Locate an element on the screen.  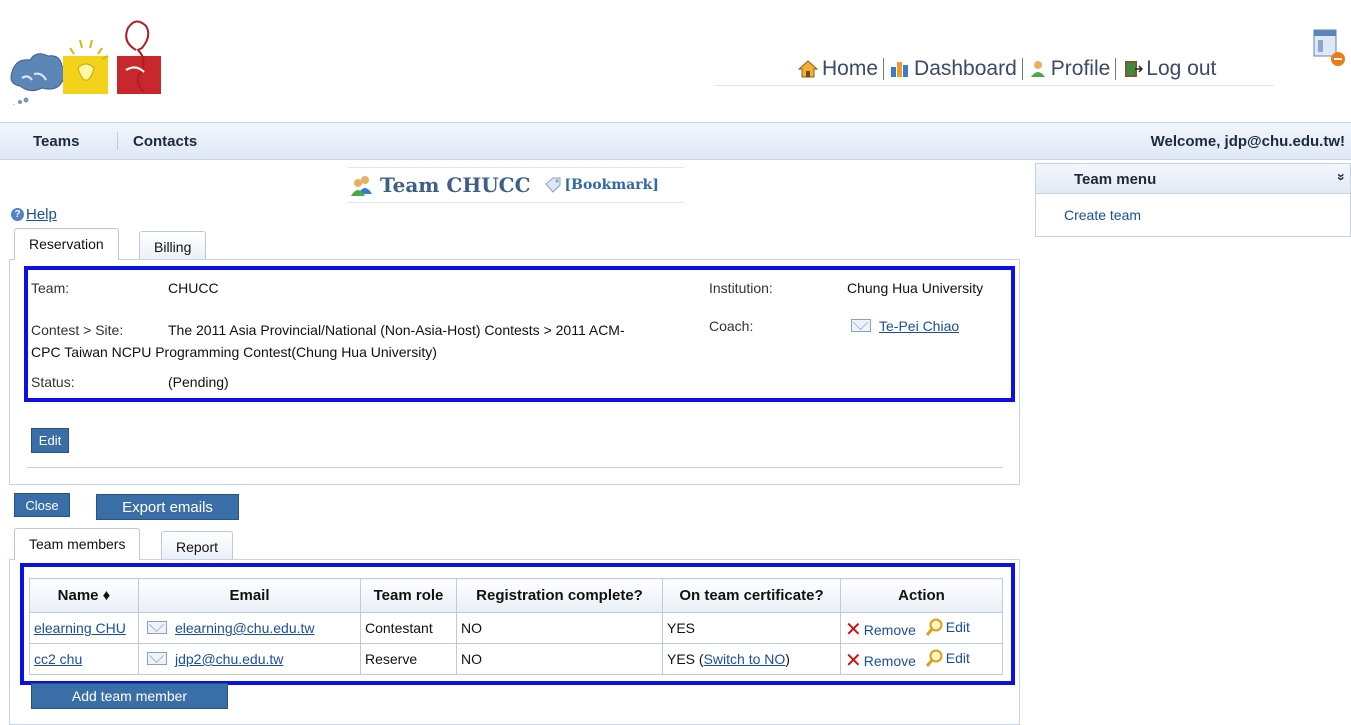
contest-site-label: Contest > Site: is located at coordinates (77, 330).